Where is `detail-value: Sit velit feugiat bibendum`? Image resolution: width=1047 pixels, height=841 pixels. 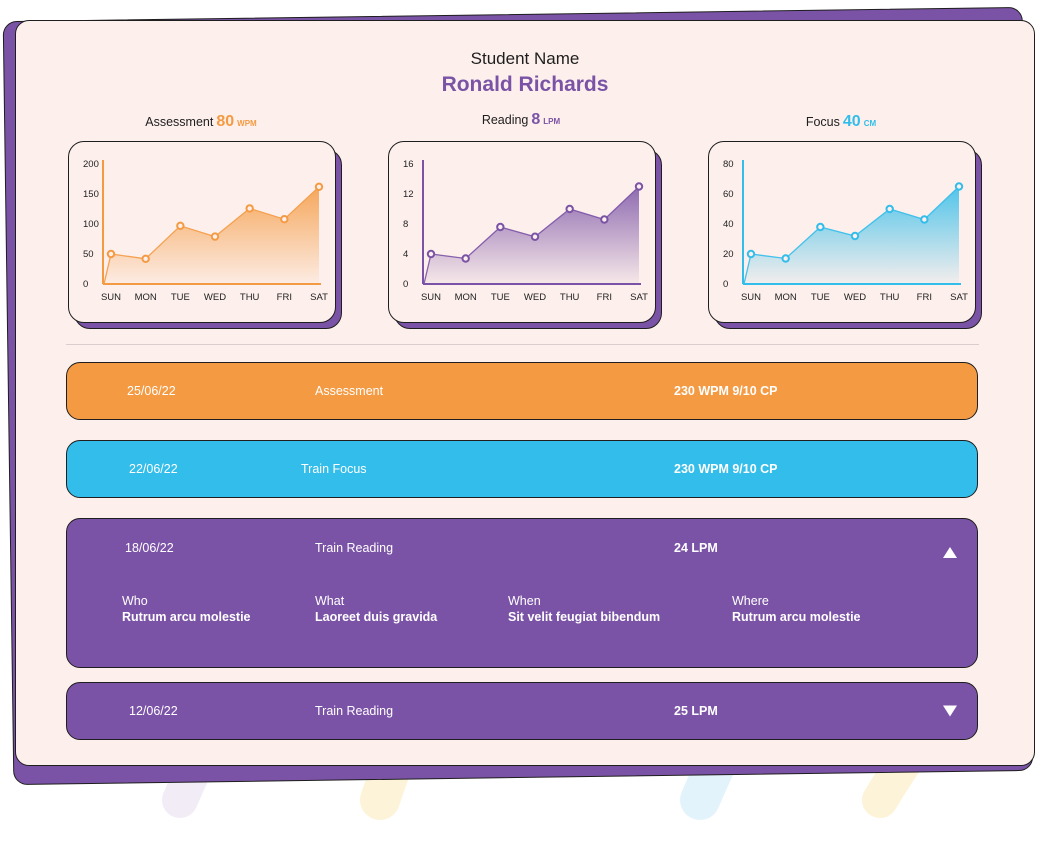
detail-value: Sit velit feugiat bibendum is located at coordinates (584, 617).